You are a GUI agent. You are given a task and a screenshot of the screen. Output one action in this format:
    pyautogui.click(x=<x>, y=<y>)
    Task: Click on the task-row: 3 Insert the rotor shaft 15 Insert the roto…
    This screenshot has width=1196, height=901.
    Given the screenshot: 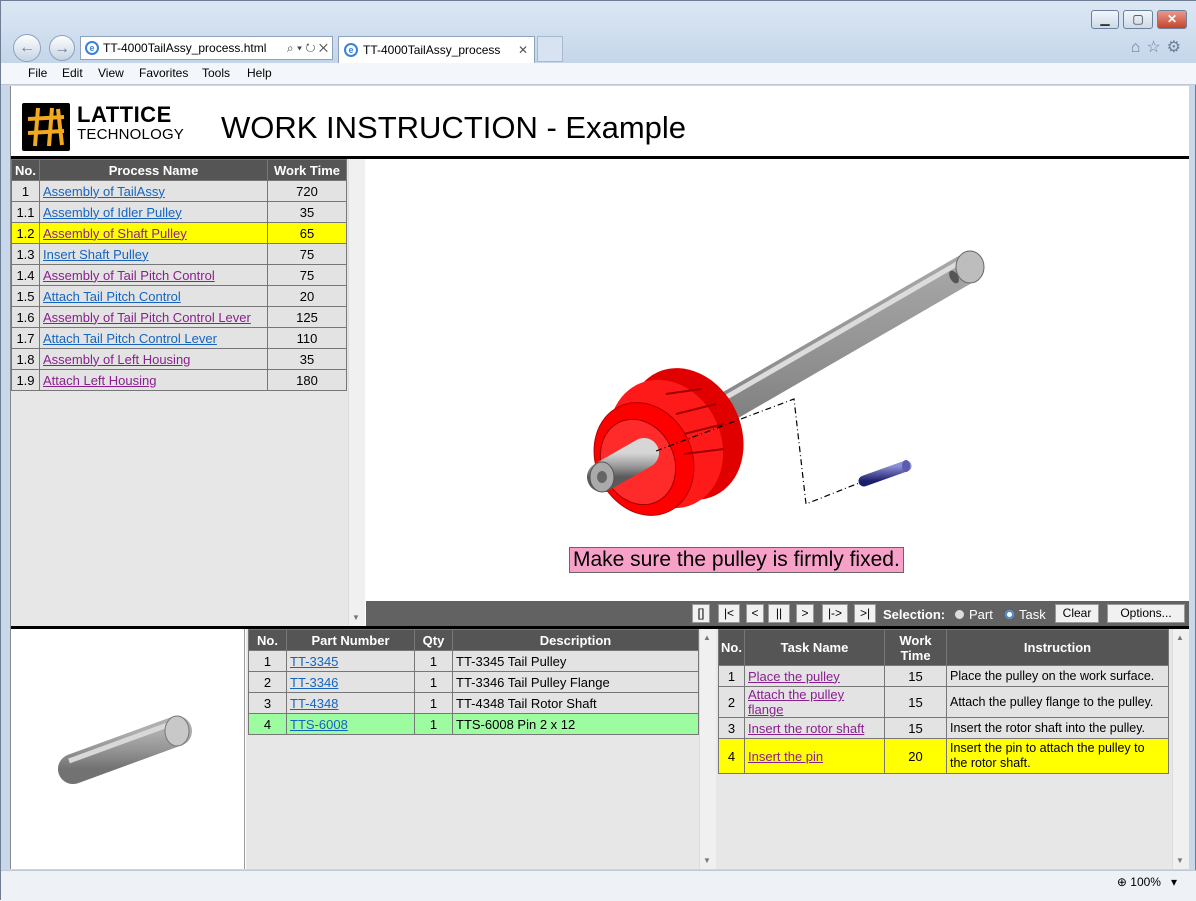 What is the action you would take?
    pyautogui.click(x=943, y=728)
    